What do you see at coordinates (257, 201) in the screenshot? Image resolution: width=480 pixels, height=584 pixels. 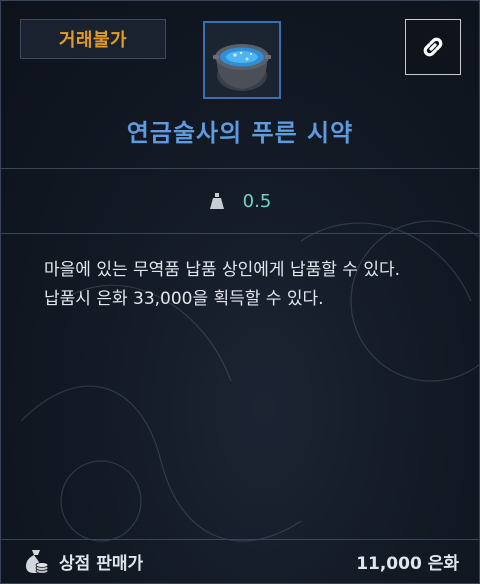 I see `weight-value: 0.5` at bounding box center [257, 201].